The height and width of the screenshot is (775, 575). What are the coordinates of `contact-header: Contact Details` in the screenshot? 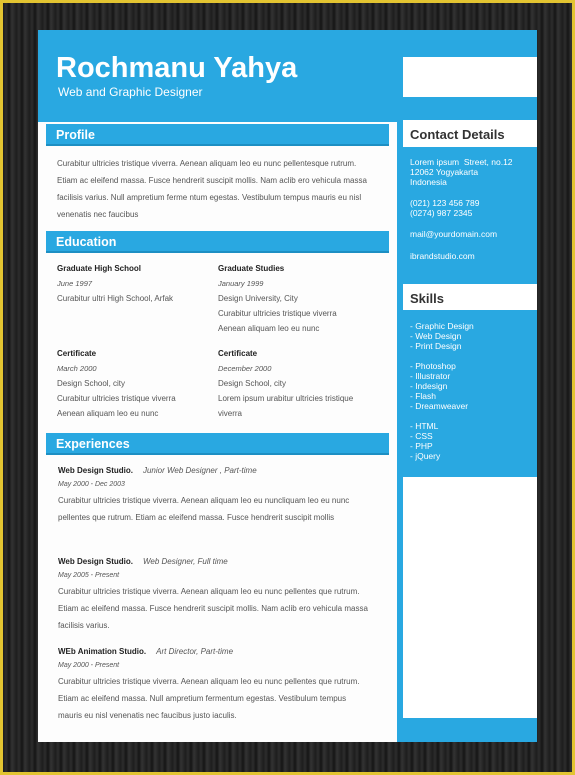 It's located at (470, 133).